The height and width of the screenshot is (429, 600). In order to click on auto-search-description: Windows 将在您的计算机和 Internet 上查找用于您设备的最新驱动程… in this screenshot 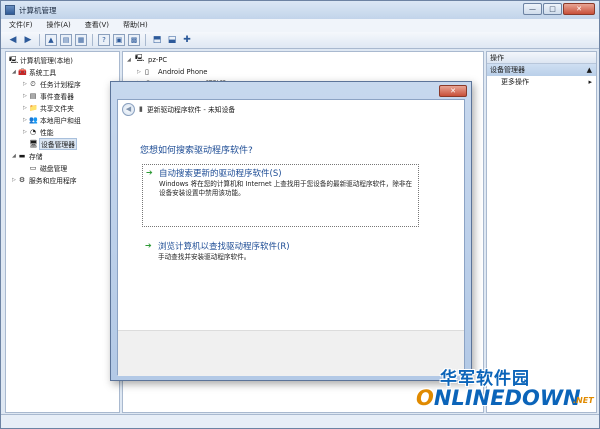, I will do `click(286, 188)`.